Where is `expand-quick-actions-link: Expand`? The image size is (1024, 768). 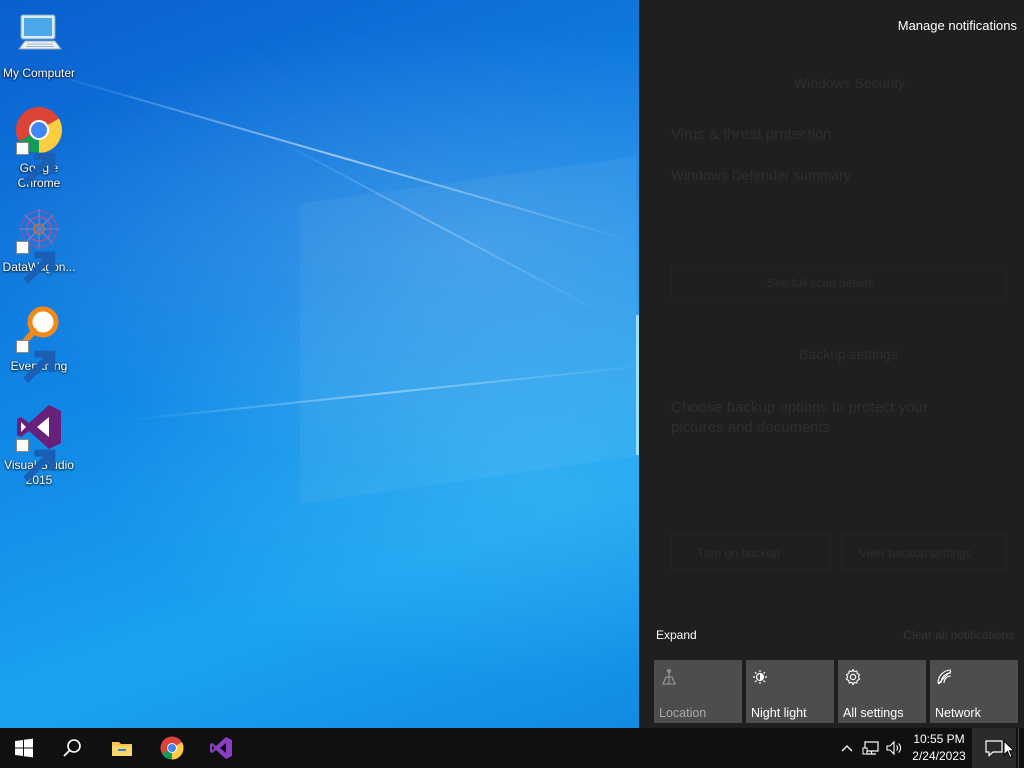 expand-quick-actions-link: Expand is located at coordinates (676, 635).